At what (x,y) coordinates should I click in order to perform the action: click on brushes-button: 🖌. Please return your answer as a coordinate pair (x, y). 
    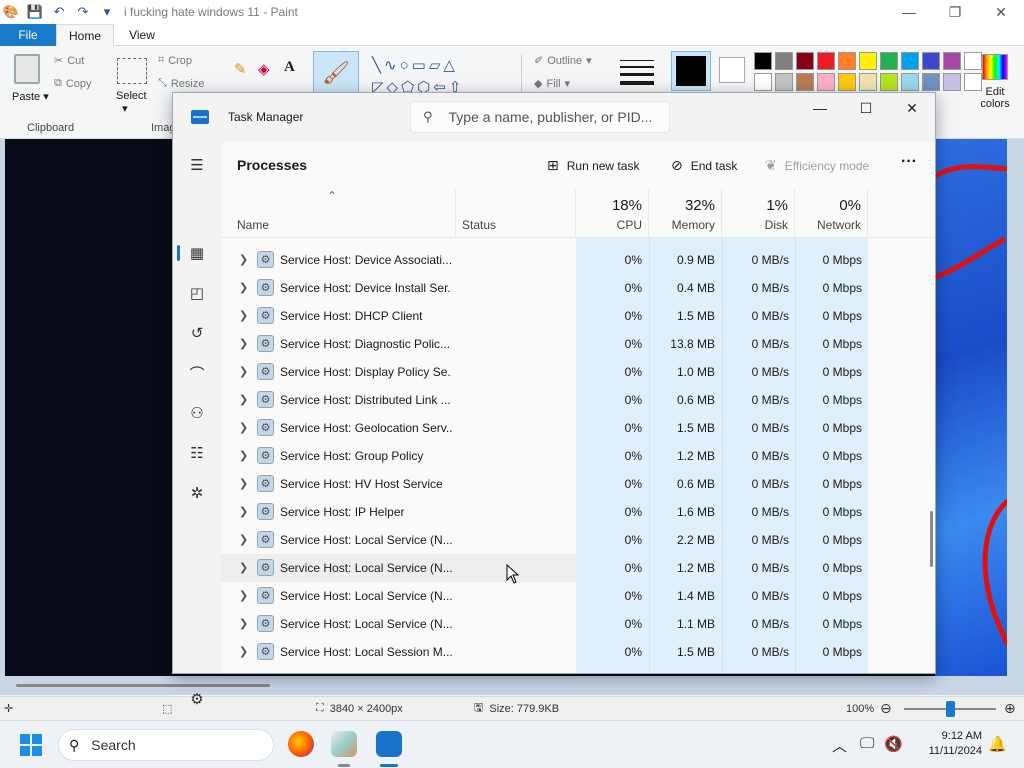
    Looking at the image, I should click on (336, 73).